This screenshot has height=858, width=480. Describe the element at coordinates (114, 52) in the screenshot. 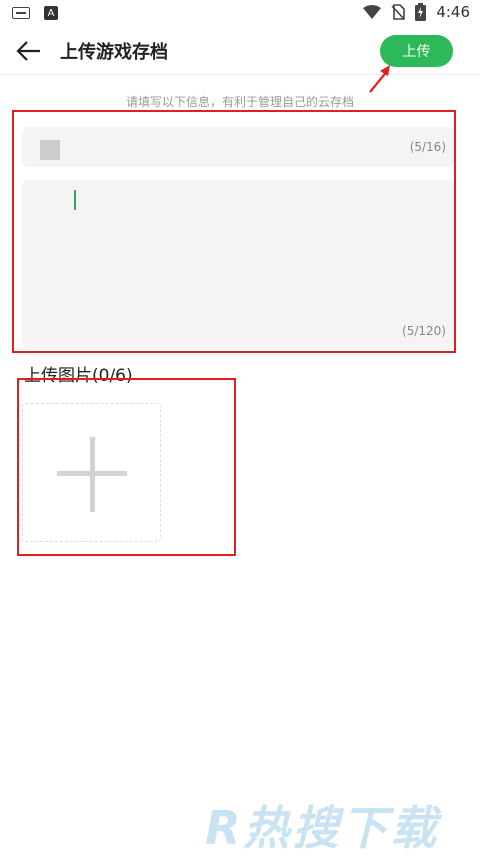

I see `page-title: 上传游戏存档` at that location.